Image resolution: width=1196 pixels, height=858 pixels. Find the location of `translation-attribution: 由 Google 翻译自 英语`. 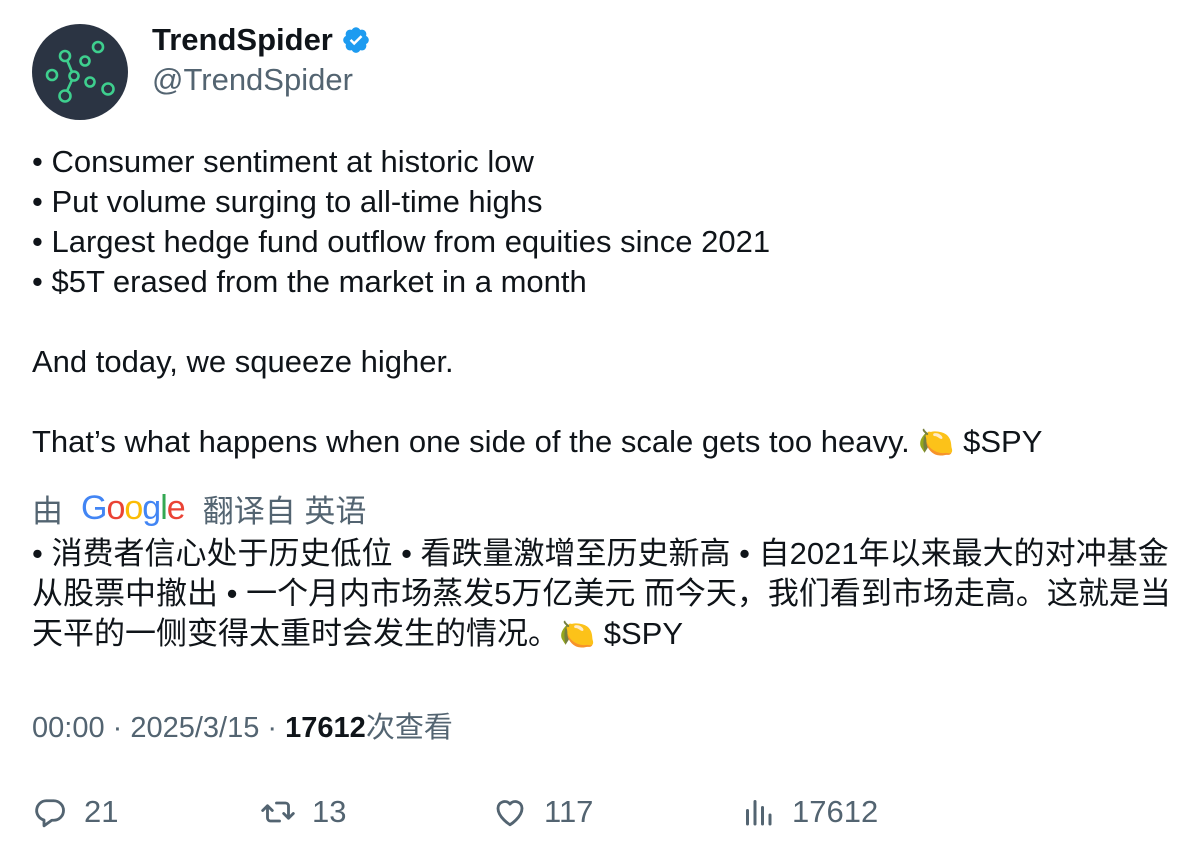

translation-attribution: 由 Google 翻译自 英语 is located at coordinates (199, 508).